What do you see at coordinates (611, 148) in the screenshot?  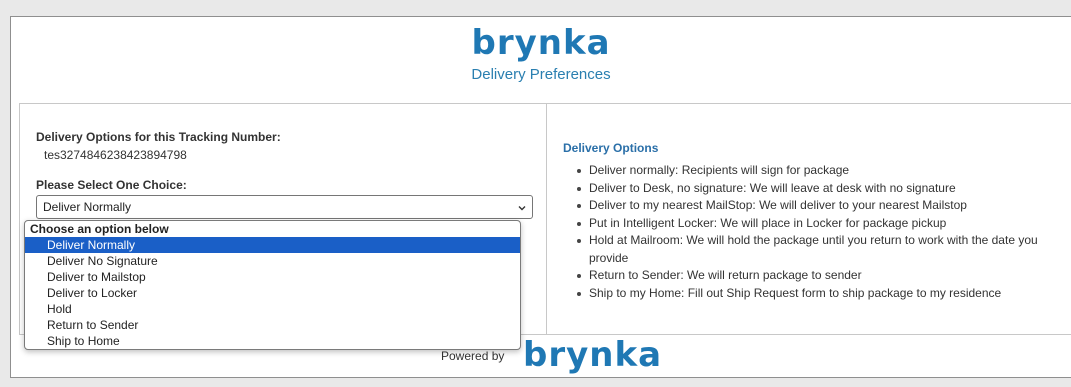 I see `delivery-options-title: Delivery Options` at bounding box center [611, 148].